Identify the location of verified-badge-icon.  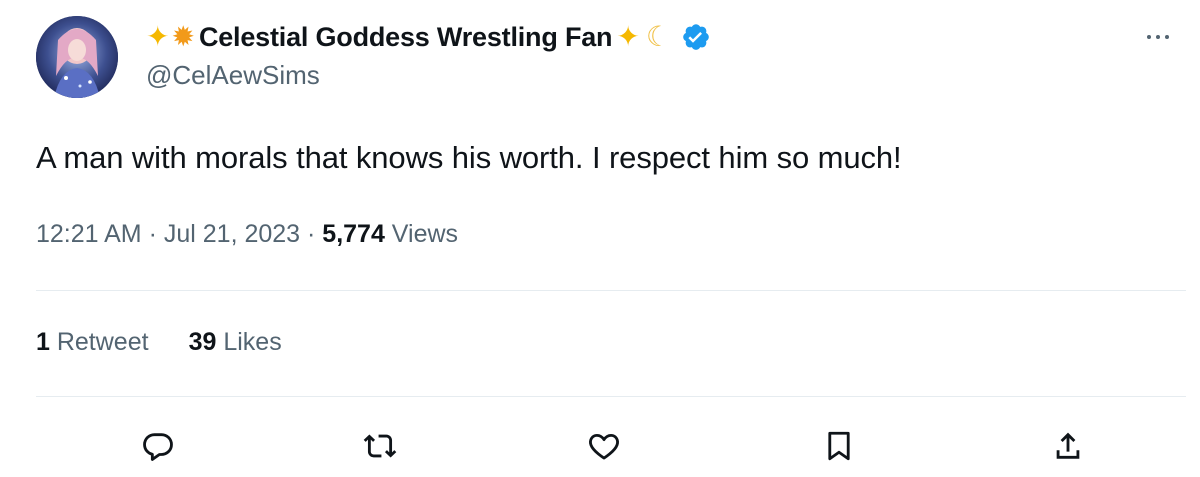
(696, 37).